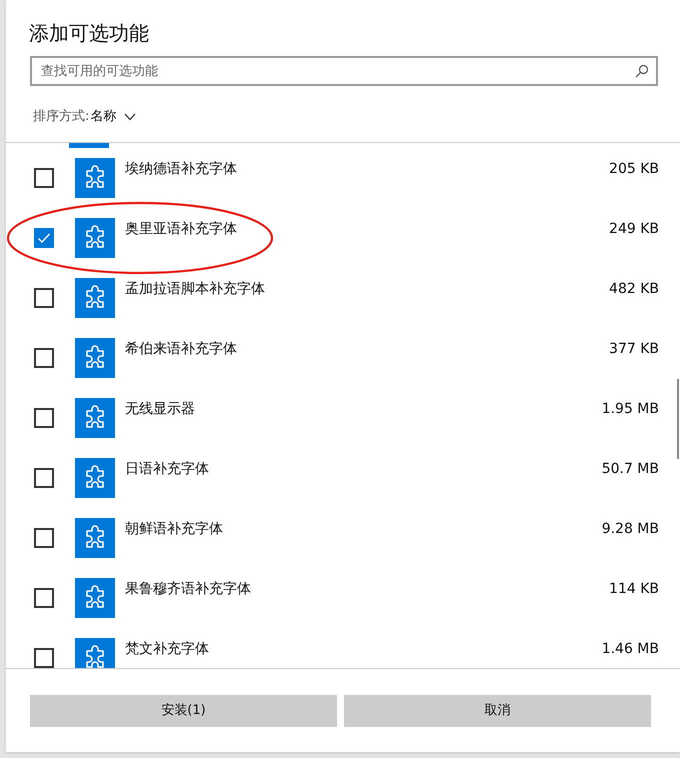 This screenshot has width=680, height=758. Describe the element at coordinates (642, 71) in the screenshot. I see `search-icon` at that location.